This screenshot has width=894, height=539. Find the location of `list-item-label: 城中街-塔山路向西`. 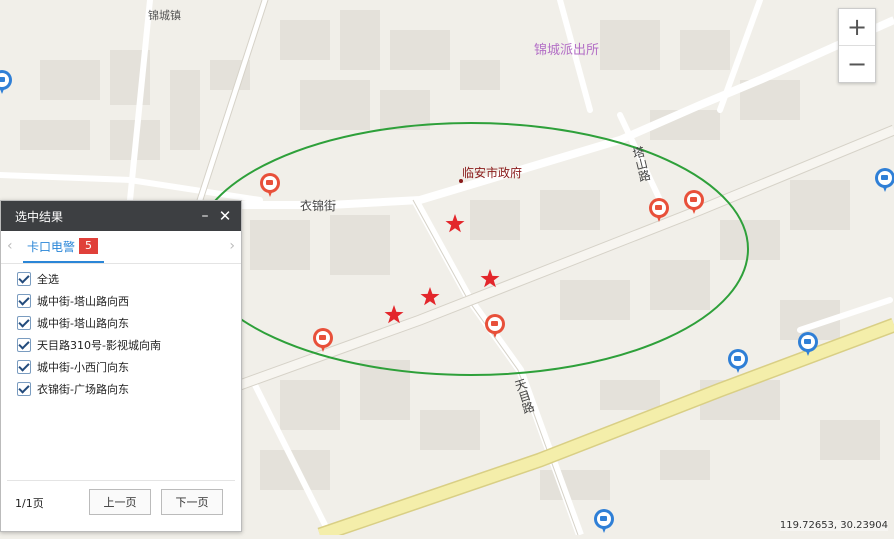

list-item-label: 城中街-塔山路向西 is located at coordinates (83, 301).